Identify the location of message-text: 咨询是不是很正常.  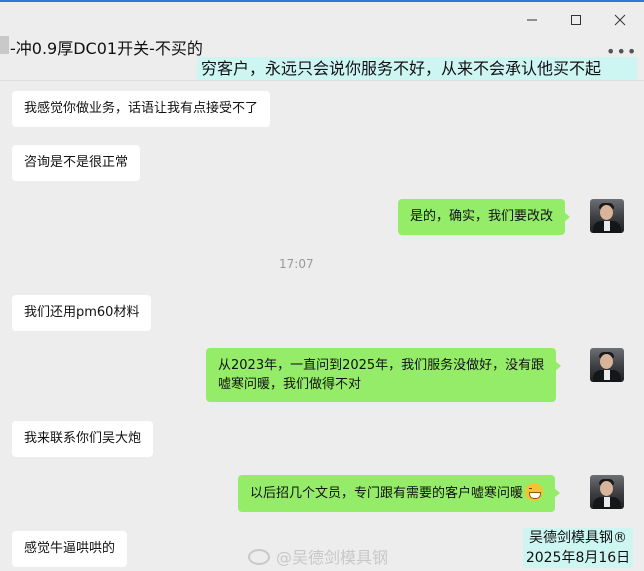
(76, 162).